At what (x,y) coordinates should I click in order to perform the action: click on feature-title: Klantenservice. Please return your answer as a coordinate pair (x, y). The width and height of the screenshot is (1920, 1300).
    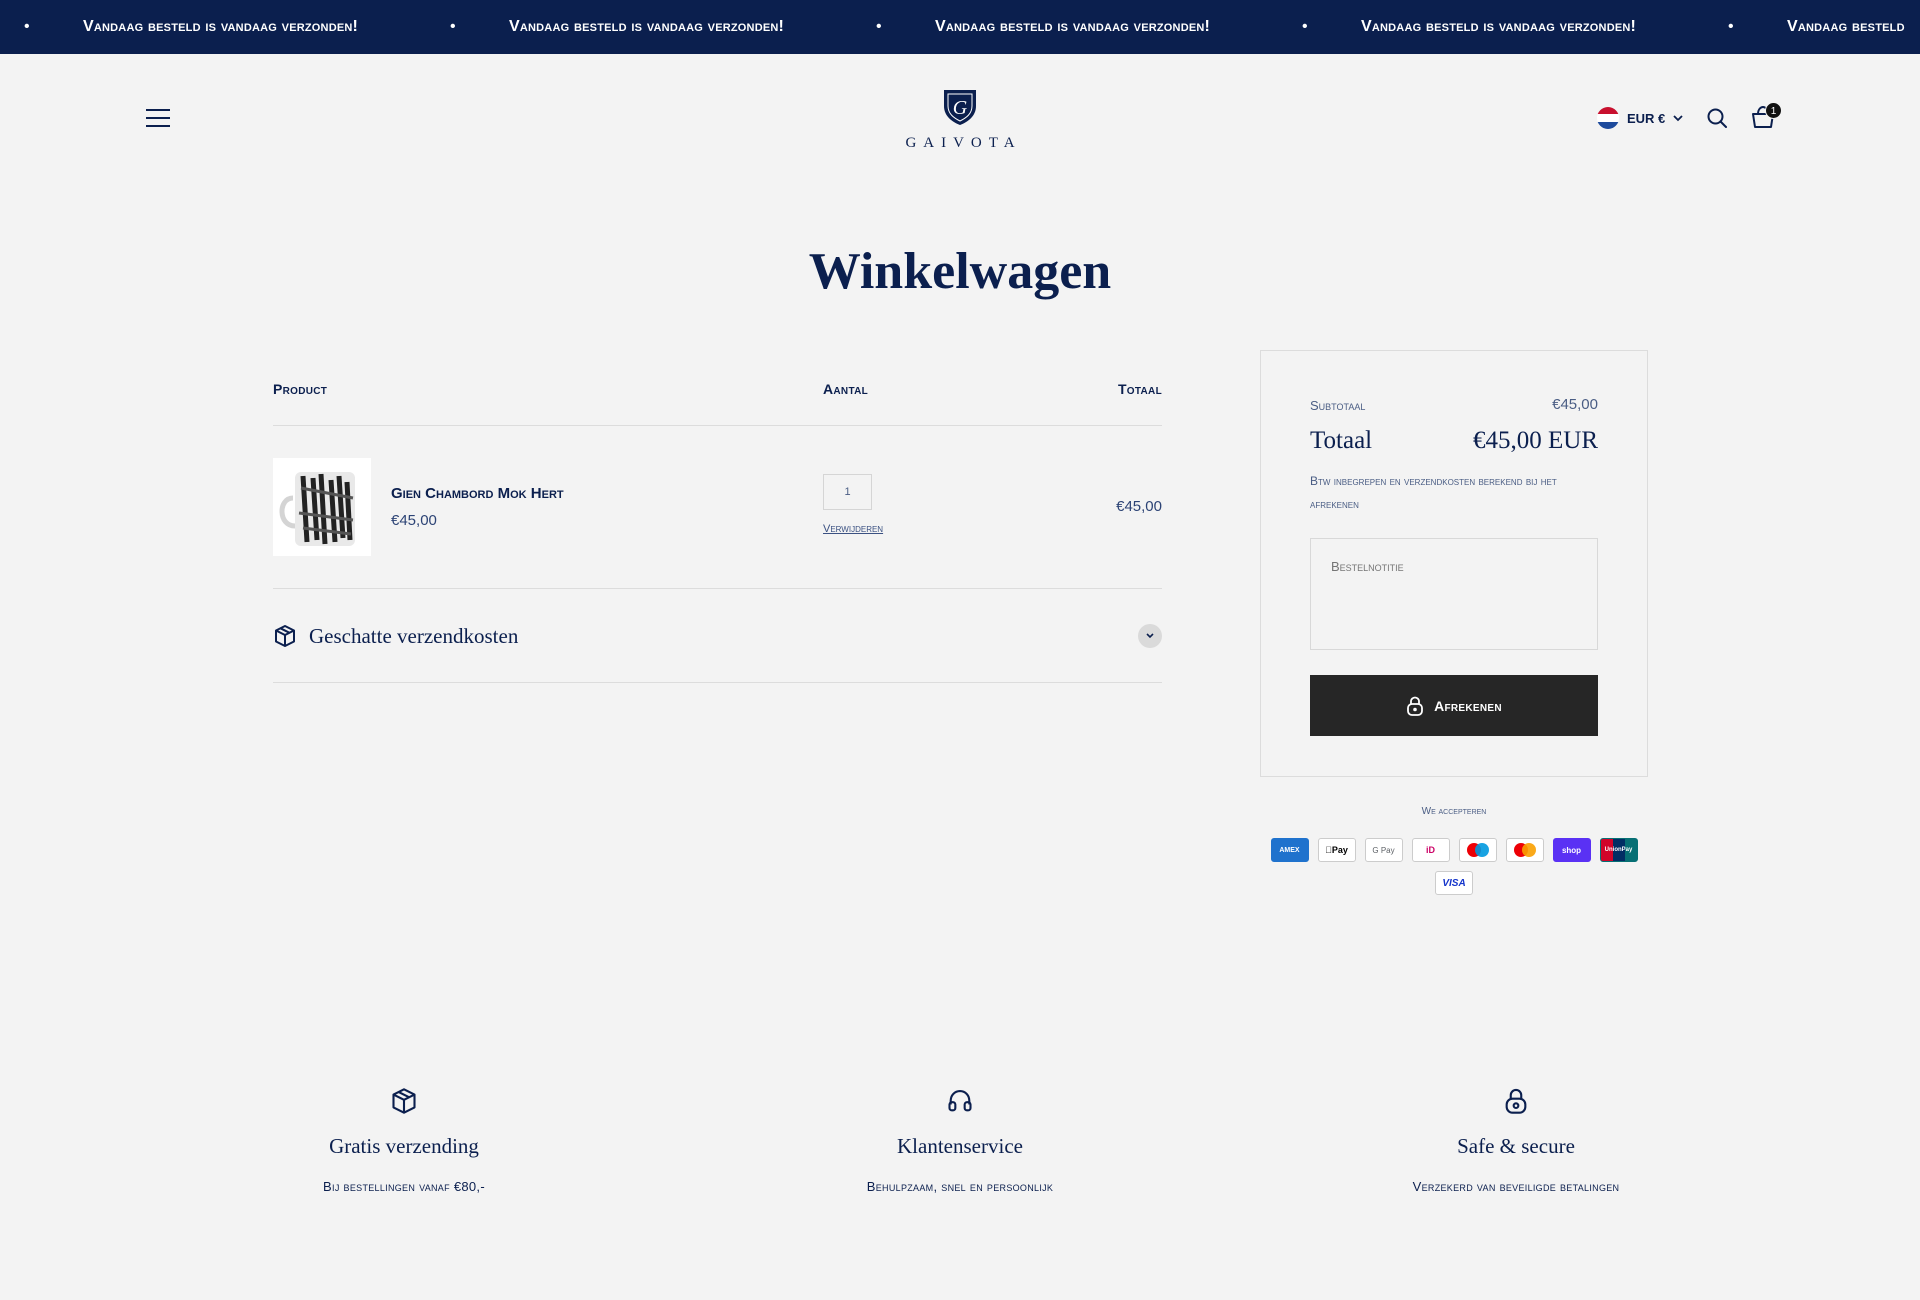
    Looking at the image, I should click on (960, 1146).